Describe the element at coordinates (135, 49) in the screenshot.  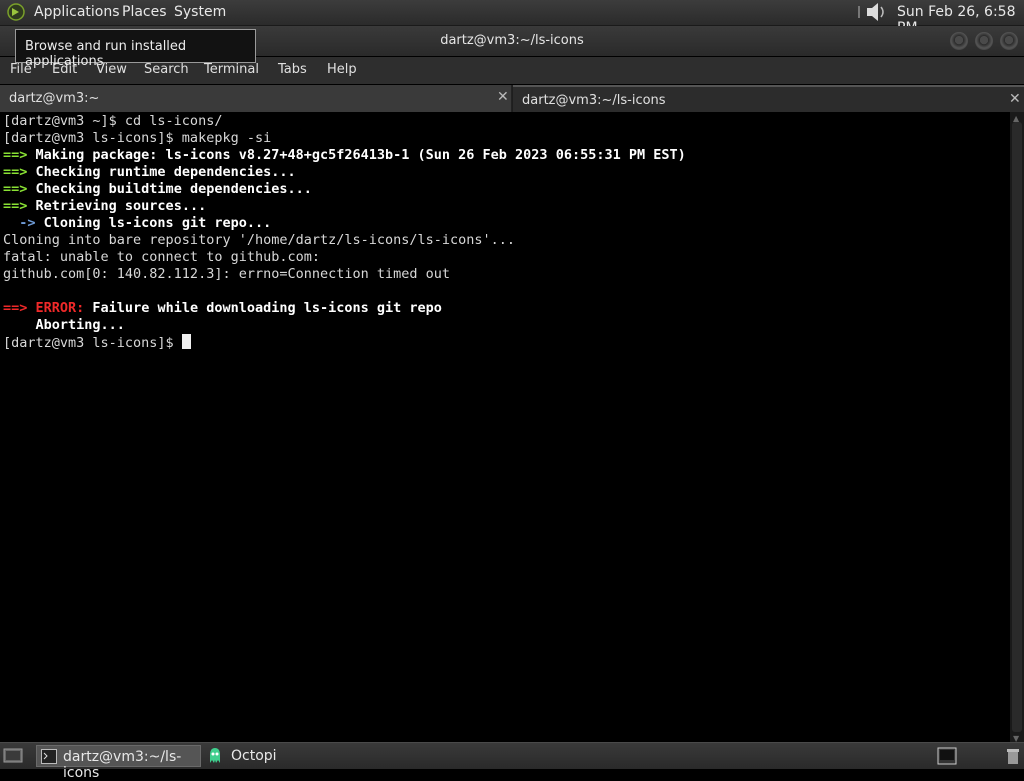
I see `applications-tooltip: Browse and run installed applications` at that location.